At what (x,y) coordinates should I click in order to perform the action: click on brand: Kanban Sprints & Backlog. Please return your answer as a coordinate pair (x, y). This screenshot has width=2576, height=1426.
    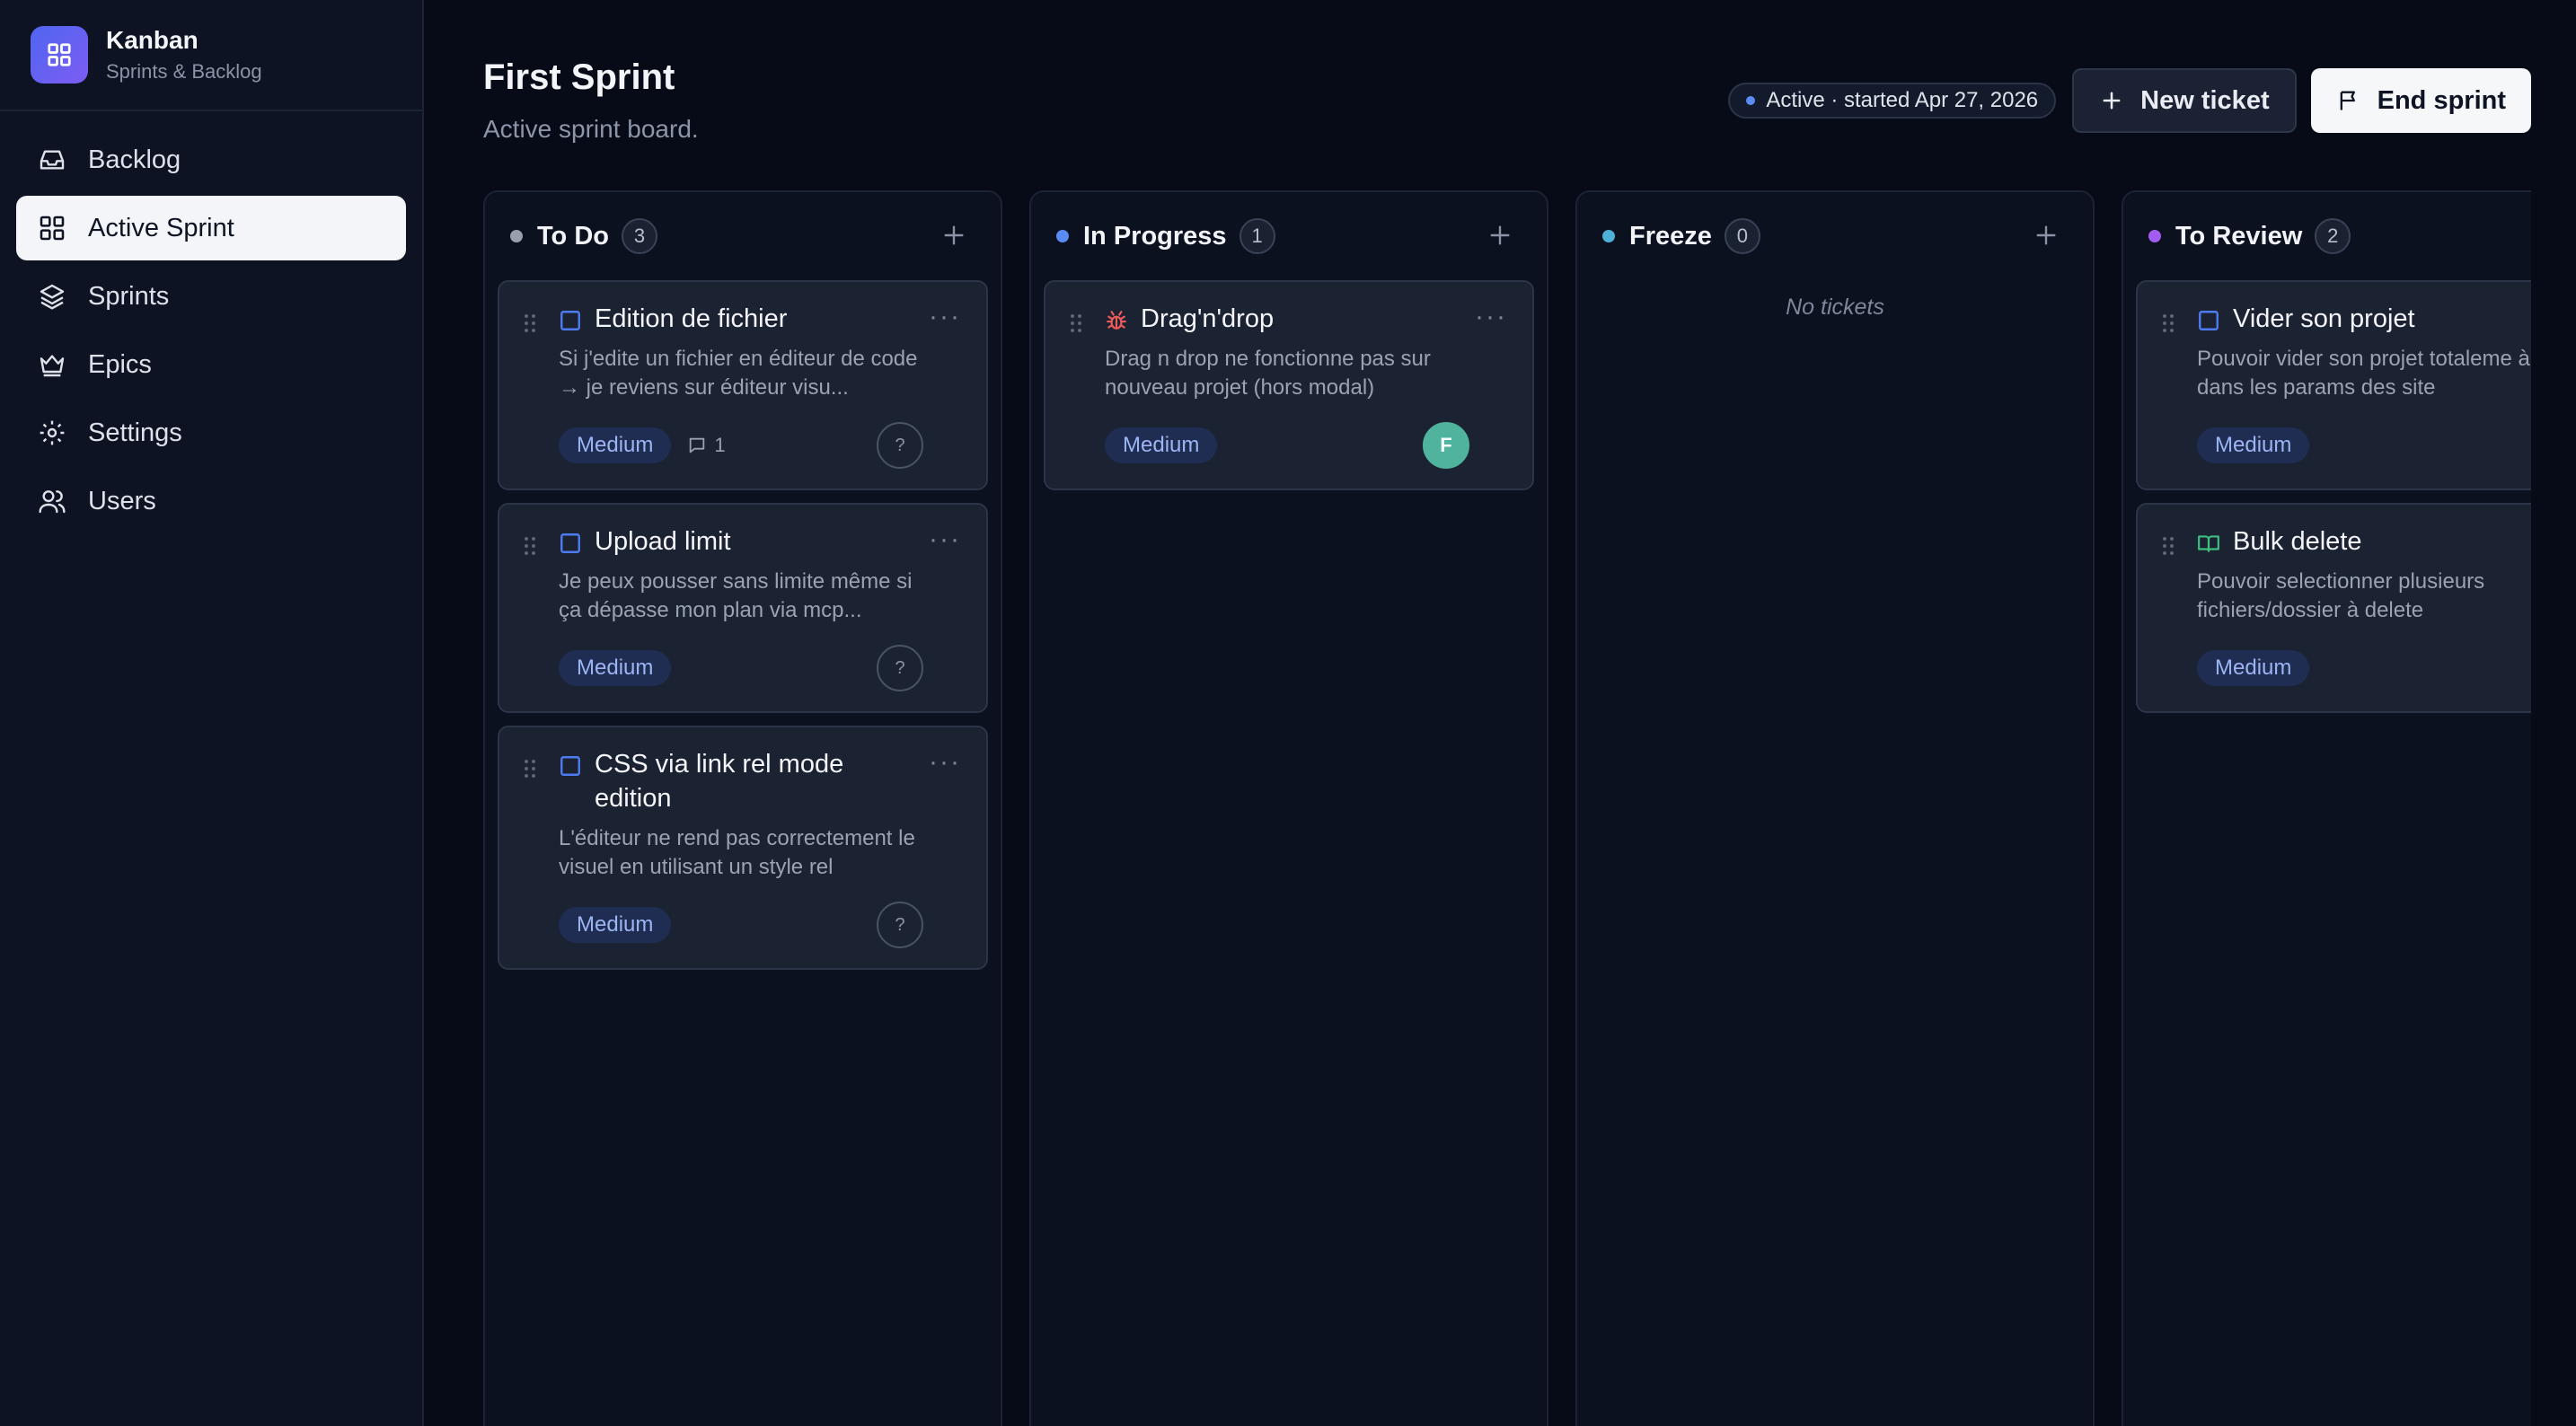
    Looking at the image, I should click on (211, 55).